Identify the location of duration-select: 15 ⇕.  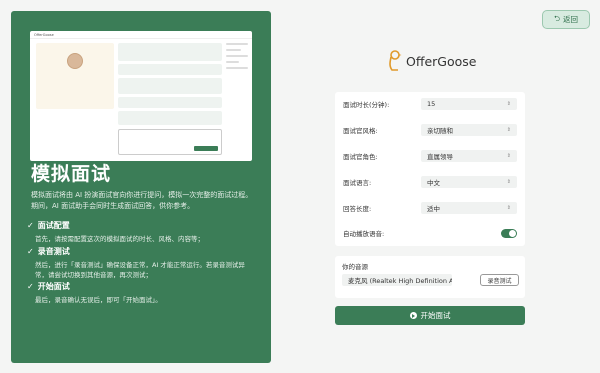
(469, 104).